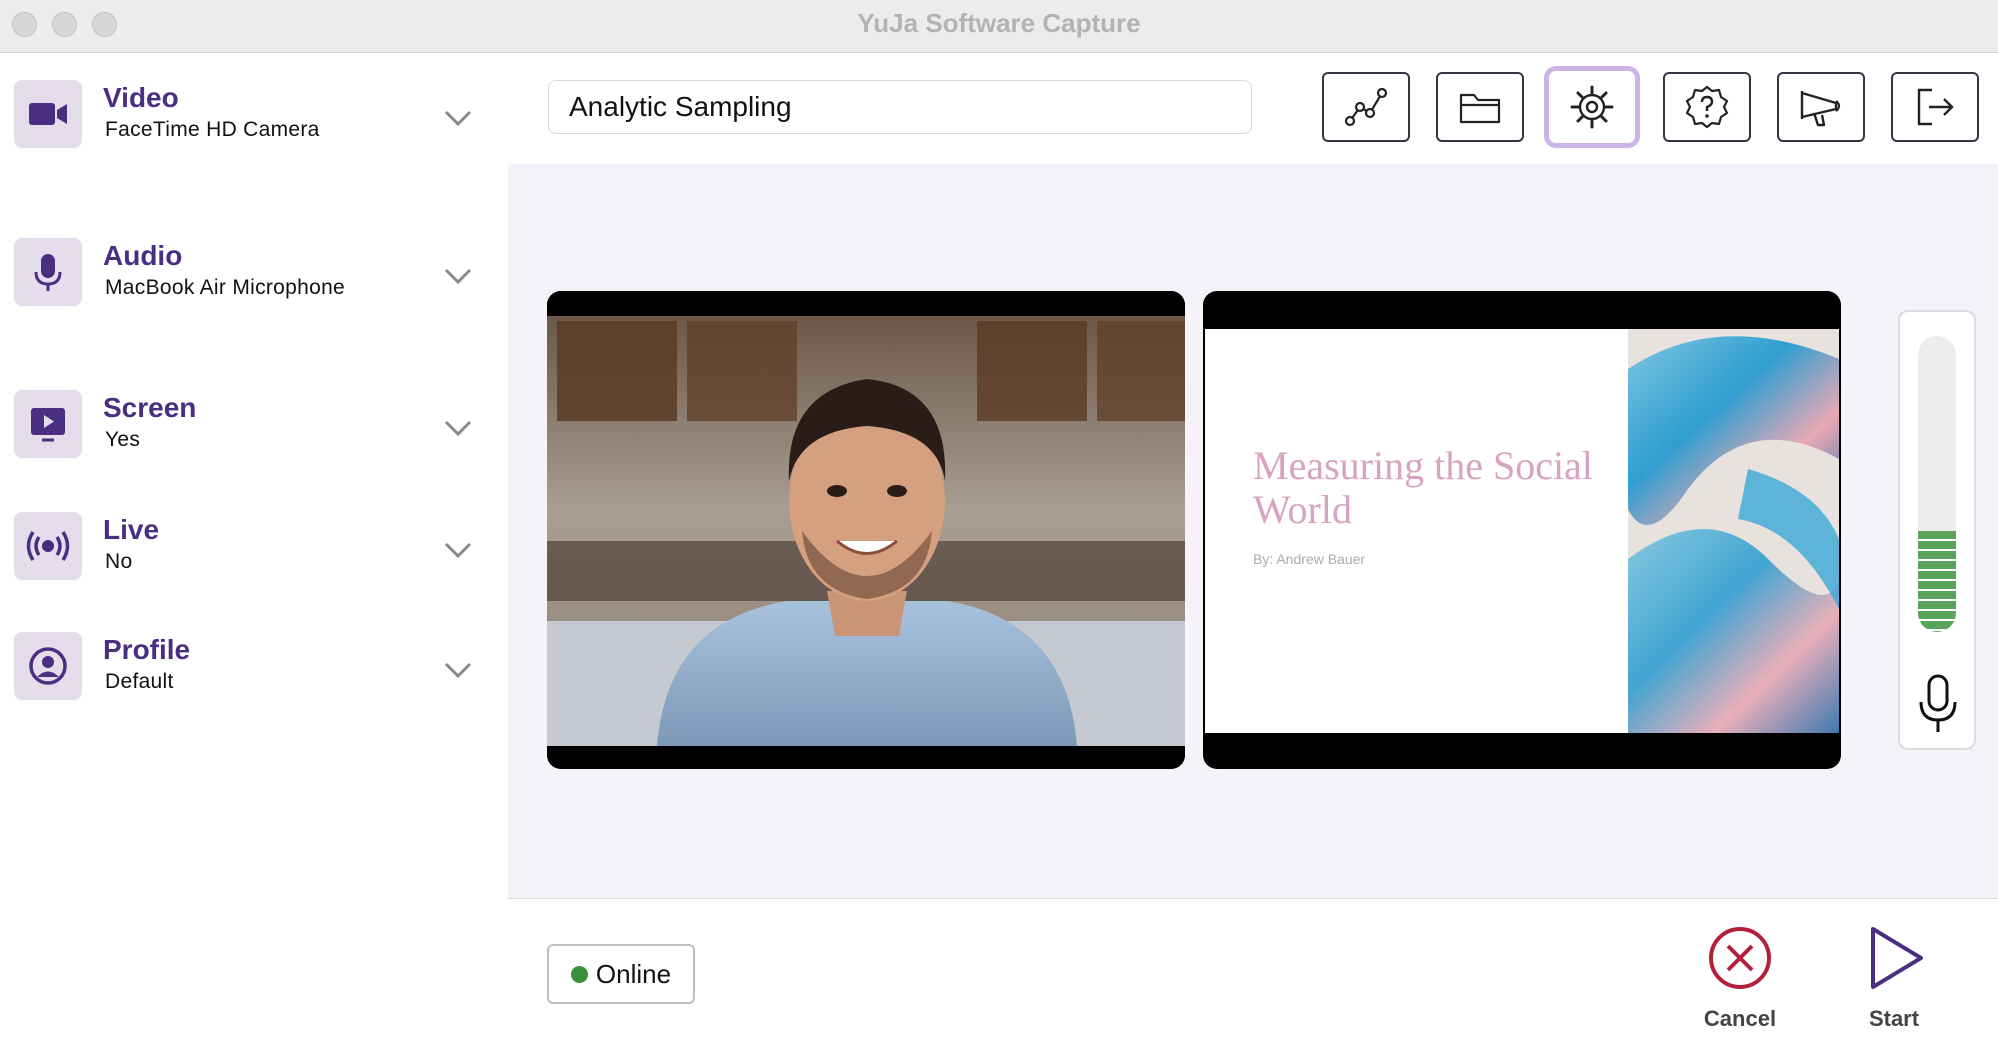 Image resolution: width=1998 pixels, height=1052 pixels. I want to click on settings-button, so click(1592, 107).